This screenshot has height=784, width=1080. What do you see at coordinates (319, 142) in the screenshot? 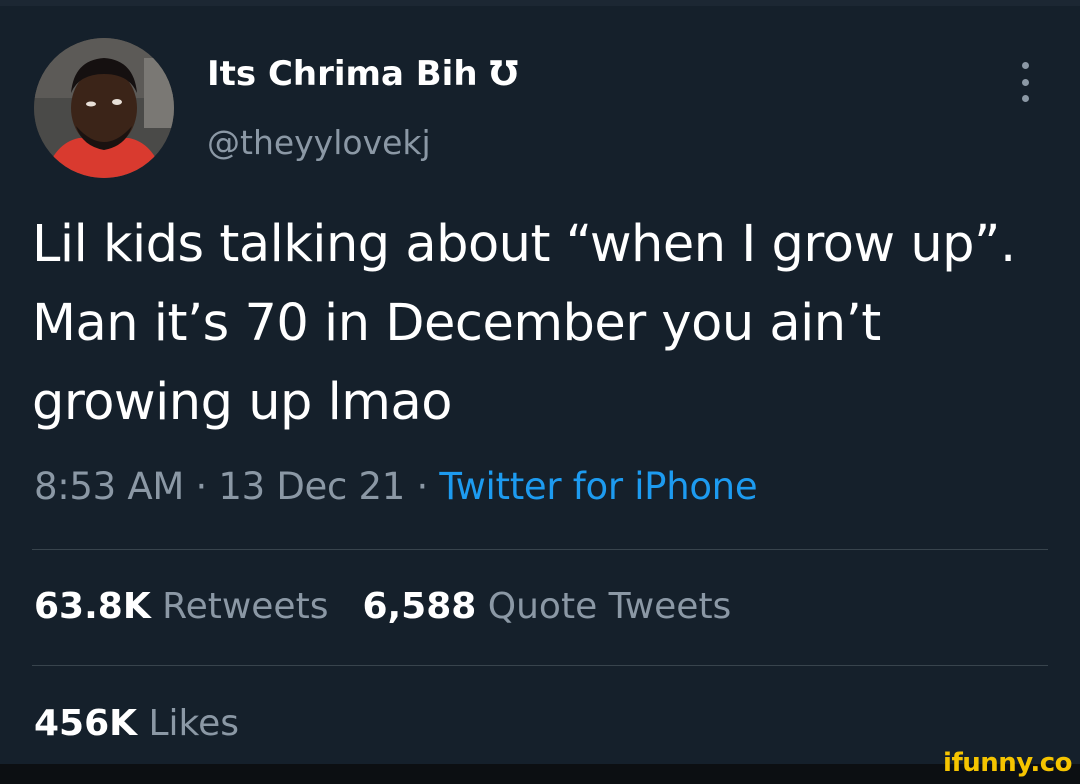
I see `user-handle: @theyylovekj` at bounding box center [319, 142].